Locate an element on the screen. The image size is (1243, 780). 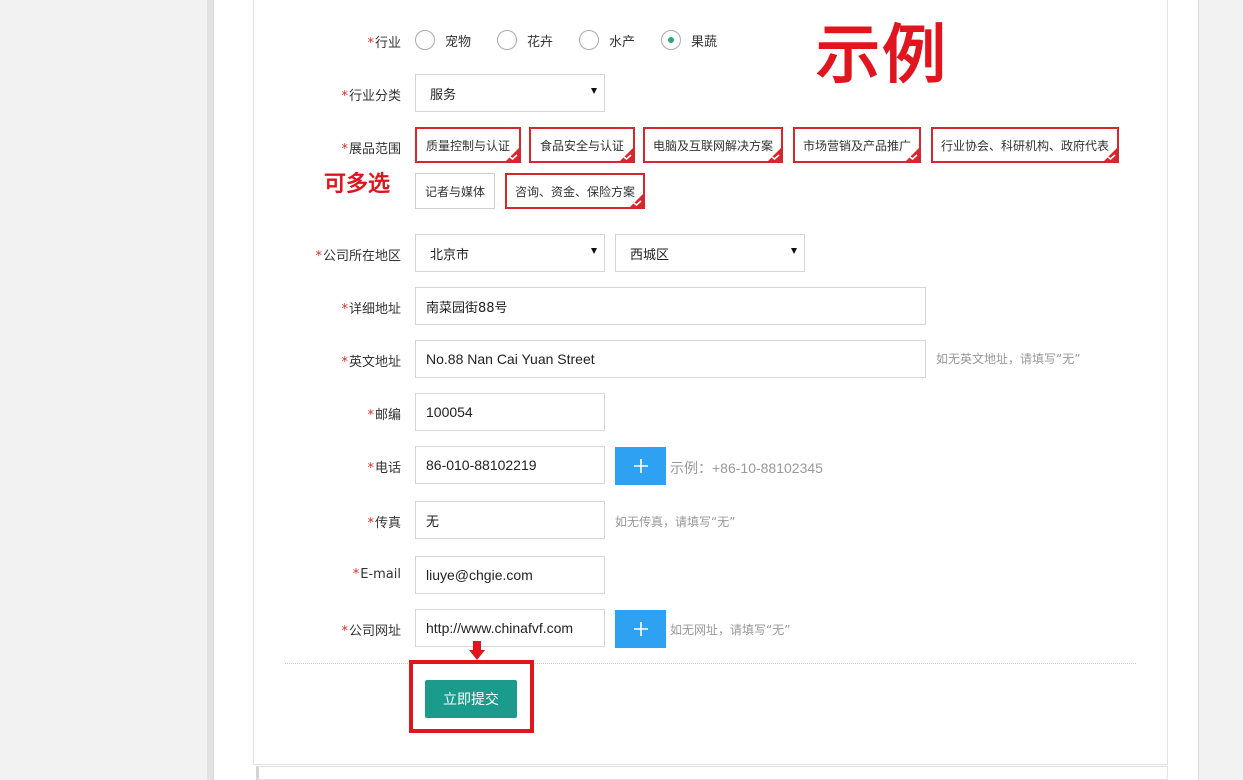
website-hint: 如无网址，请填写“无” is located at coordinates (730, 630).